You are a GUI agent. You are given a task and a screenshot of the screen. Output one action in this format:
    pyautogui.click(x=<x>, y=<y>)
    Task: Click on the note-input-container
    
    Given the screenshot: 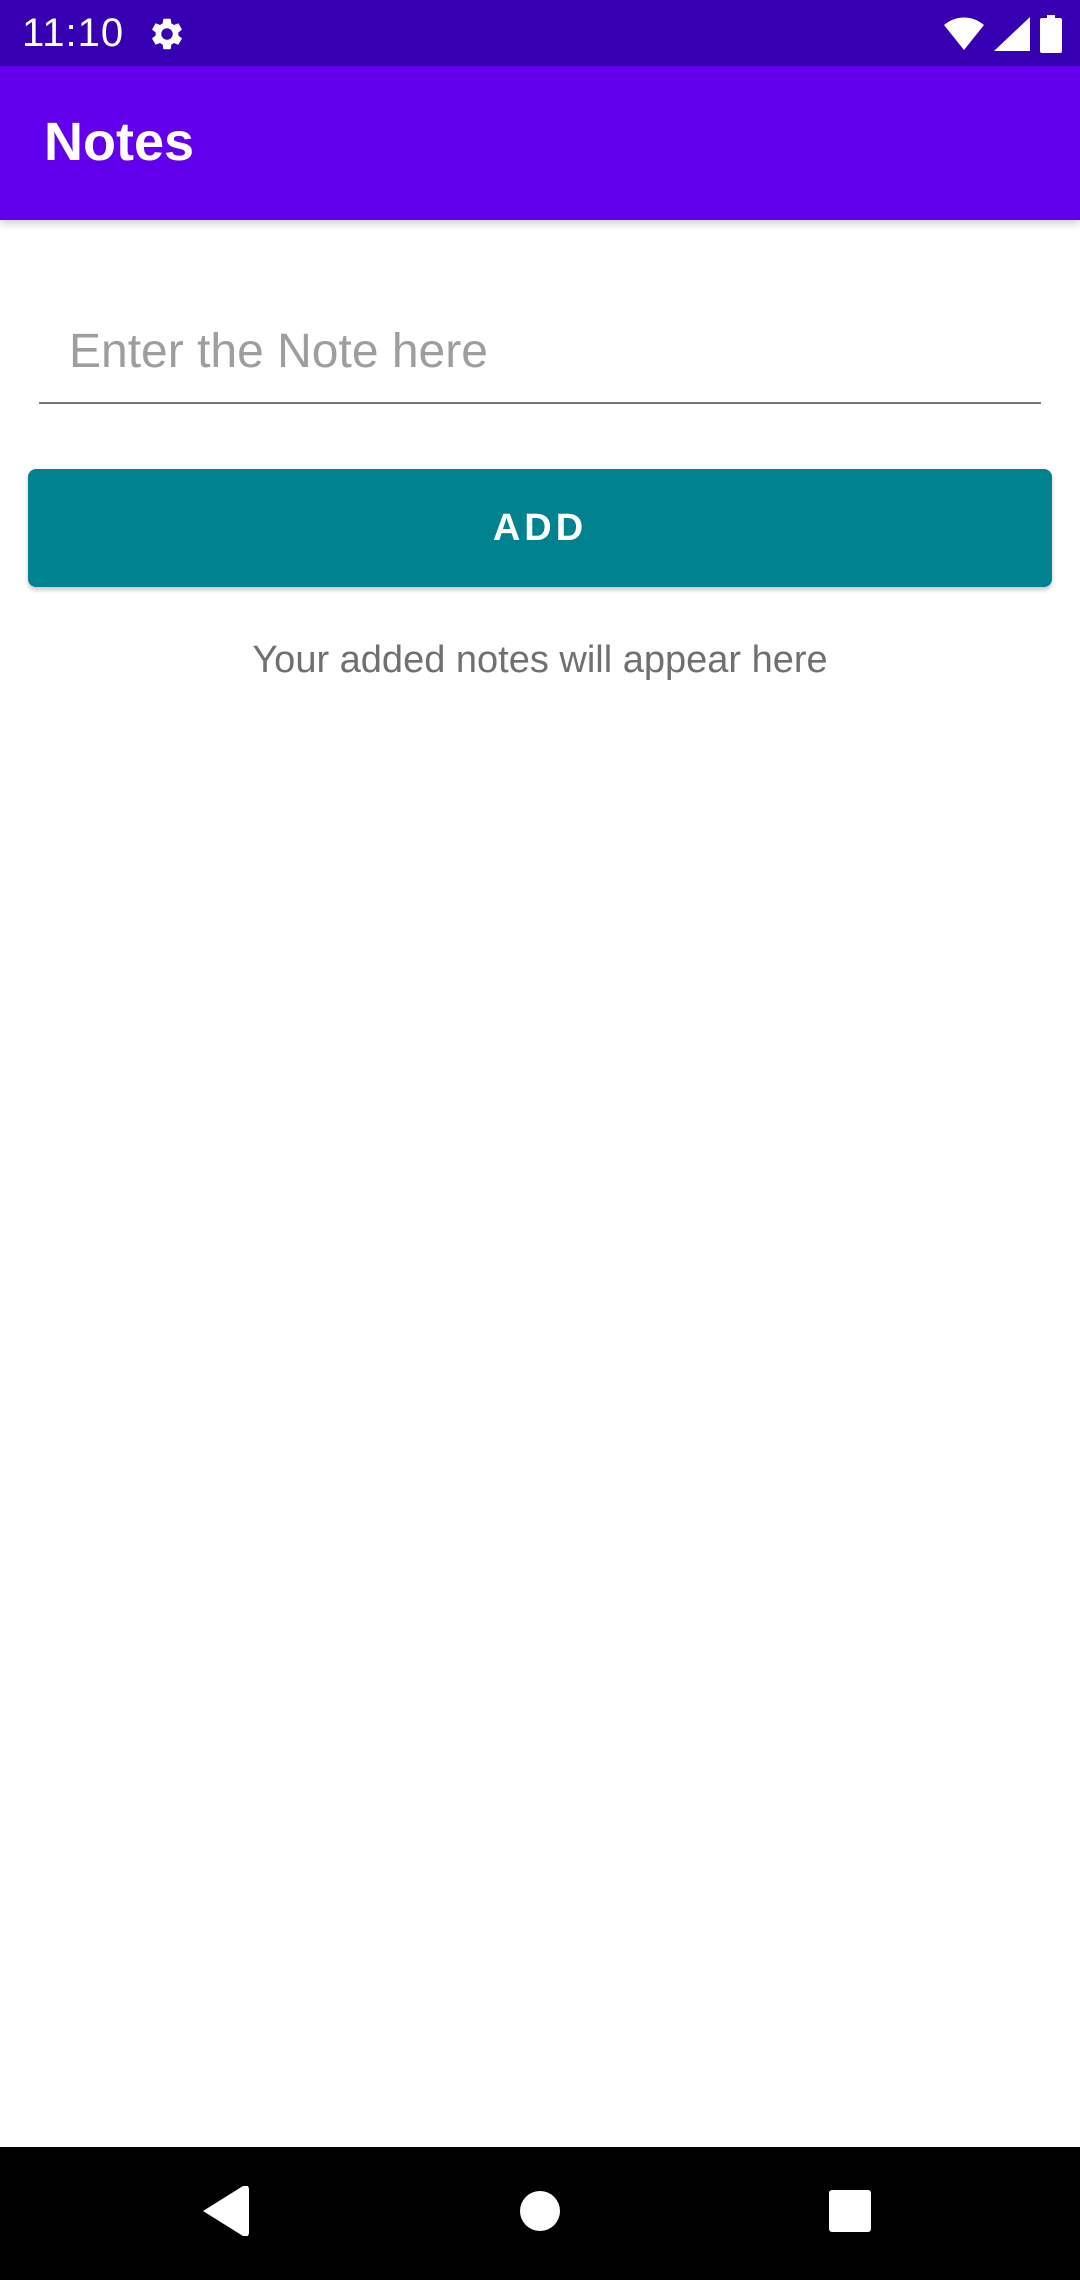 What is the action you would take?
    pyautogui.click(x=540, y=352)
    